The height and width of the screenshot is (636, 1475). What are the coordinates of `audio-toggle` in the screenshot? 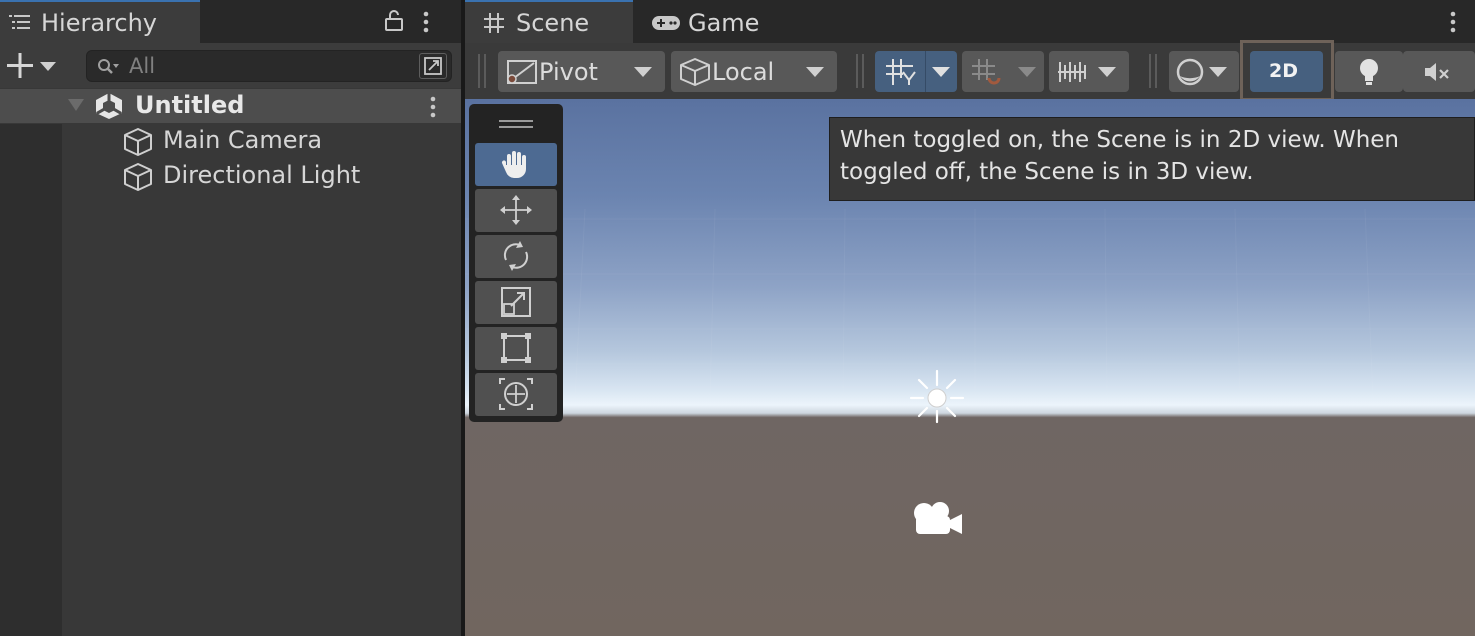 It's located at (1439, 71).